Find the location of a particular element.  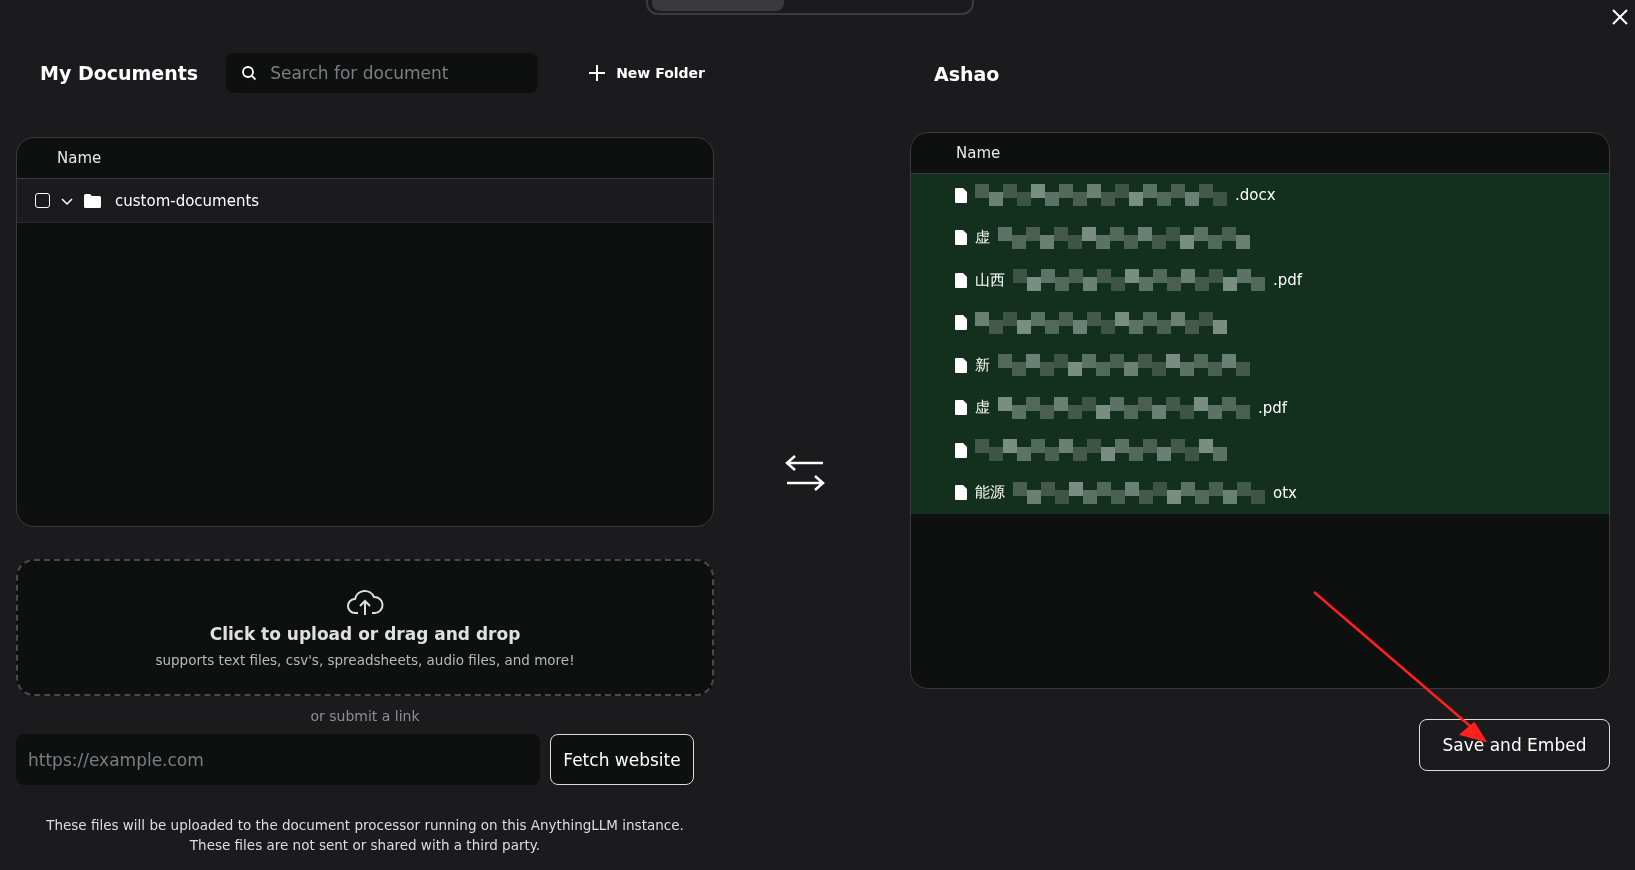

workspace-title: Ashao is located at coordinates (967, 74).